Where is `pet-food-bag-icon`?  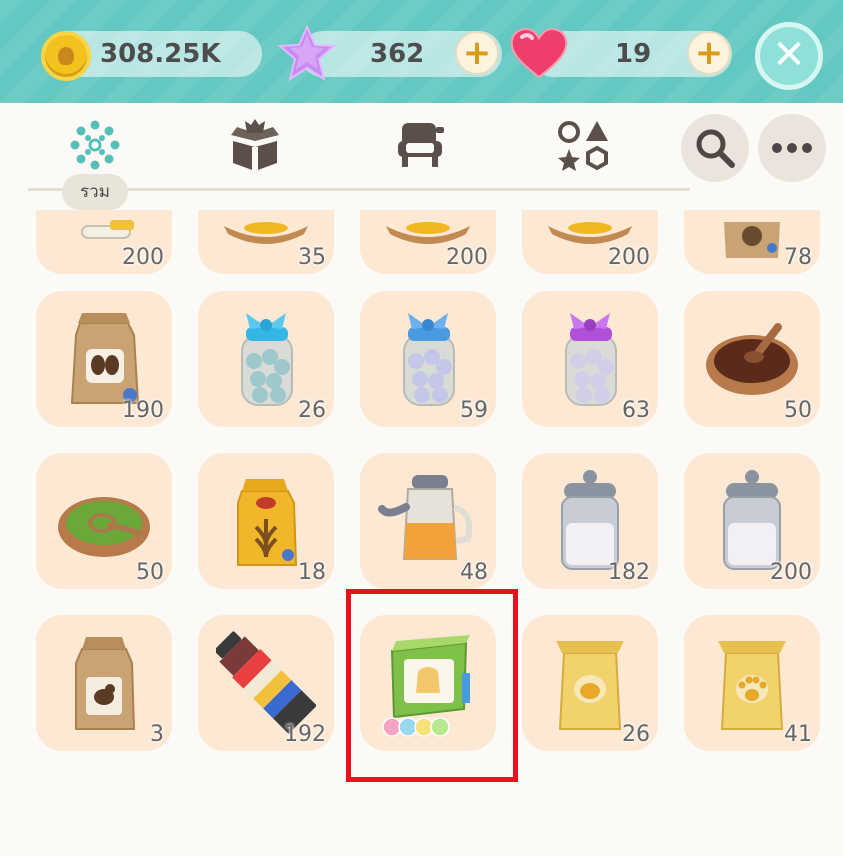 pet-food-bag-icon is located at coordinates (590, 685).